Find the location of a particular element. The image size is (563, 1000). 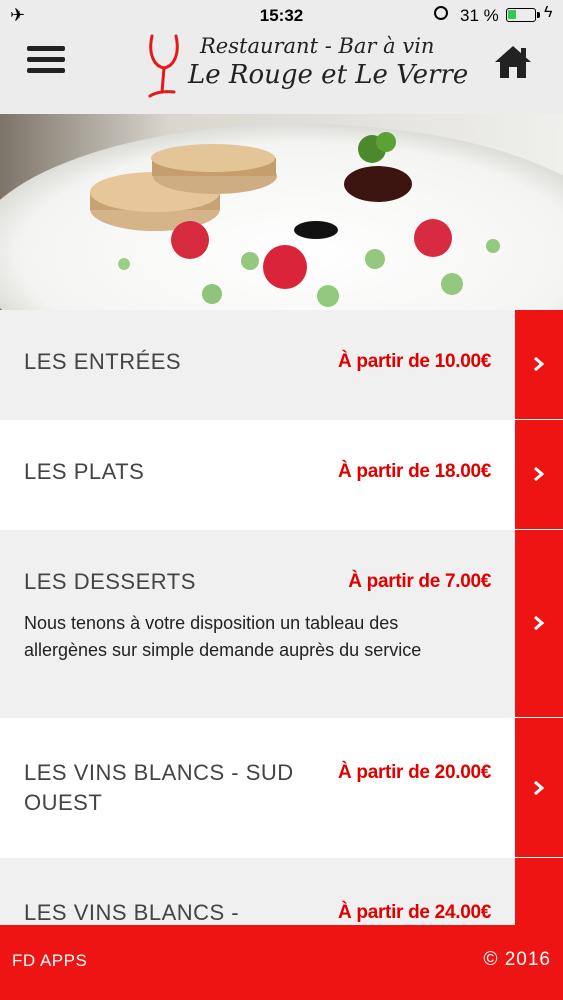

menu-item-title: LES VINS BLANCS - is located at coordinates (132, 912).